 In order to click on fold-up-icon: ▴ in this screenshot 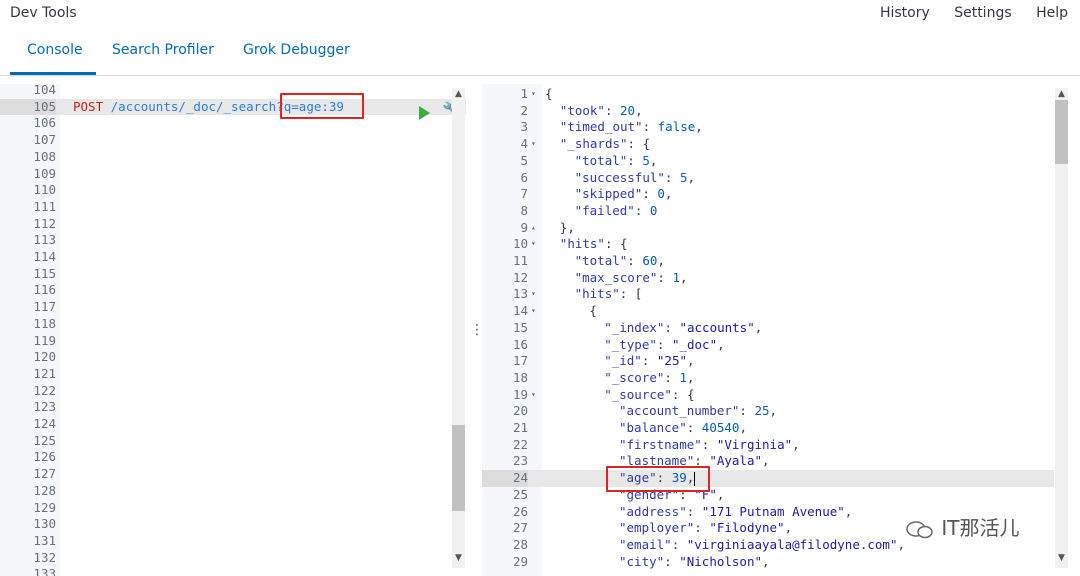, I will do `click(533, 228)`.